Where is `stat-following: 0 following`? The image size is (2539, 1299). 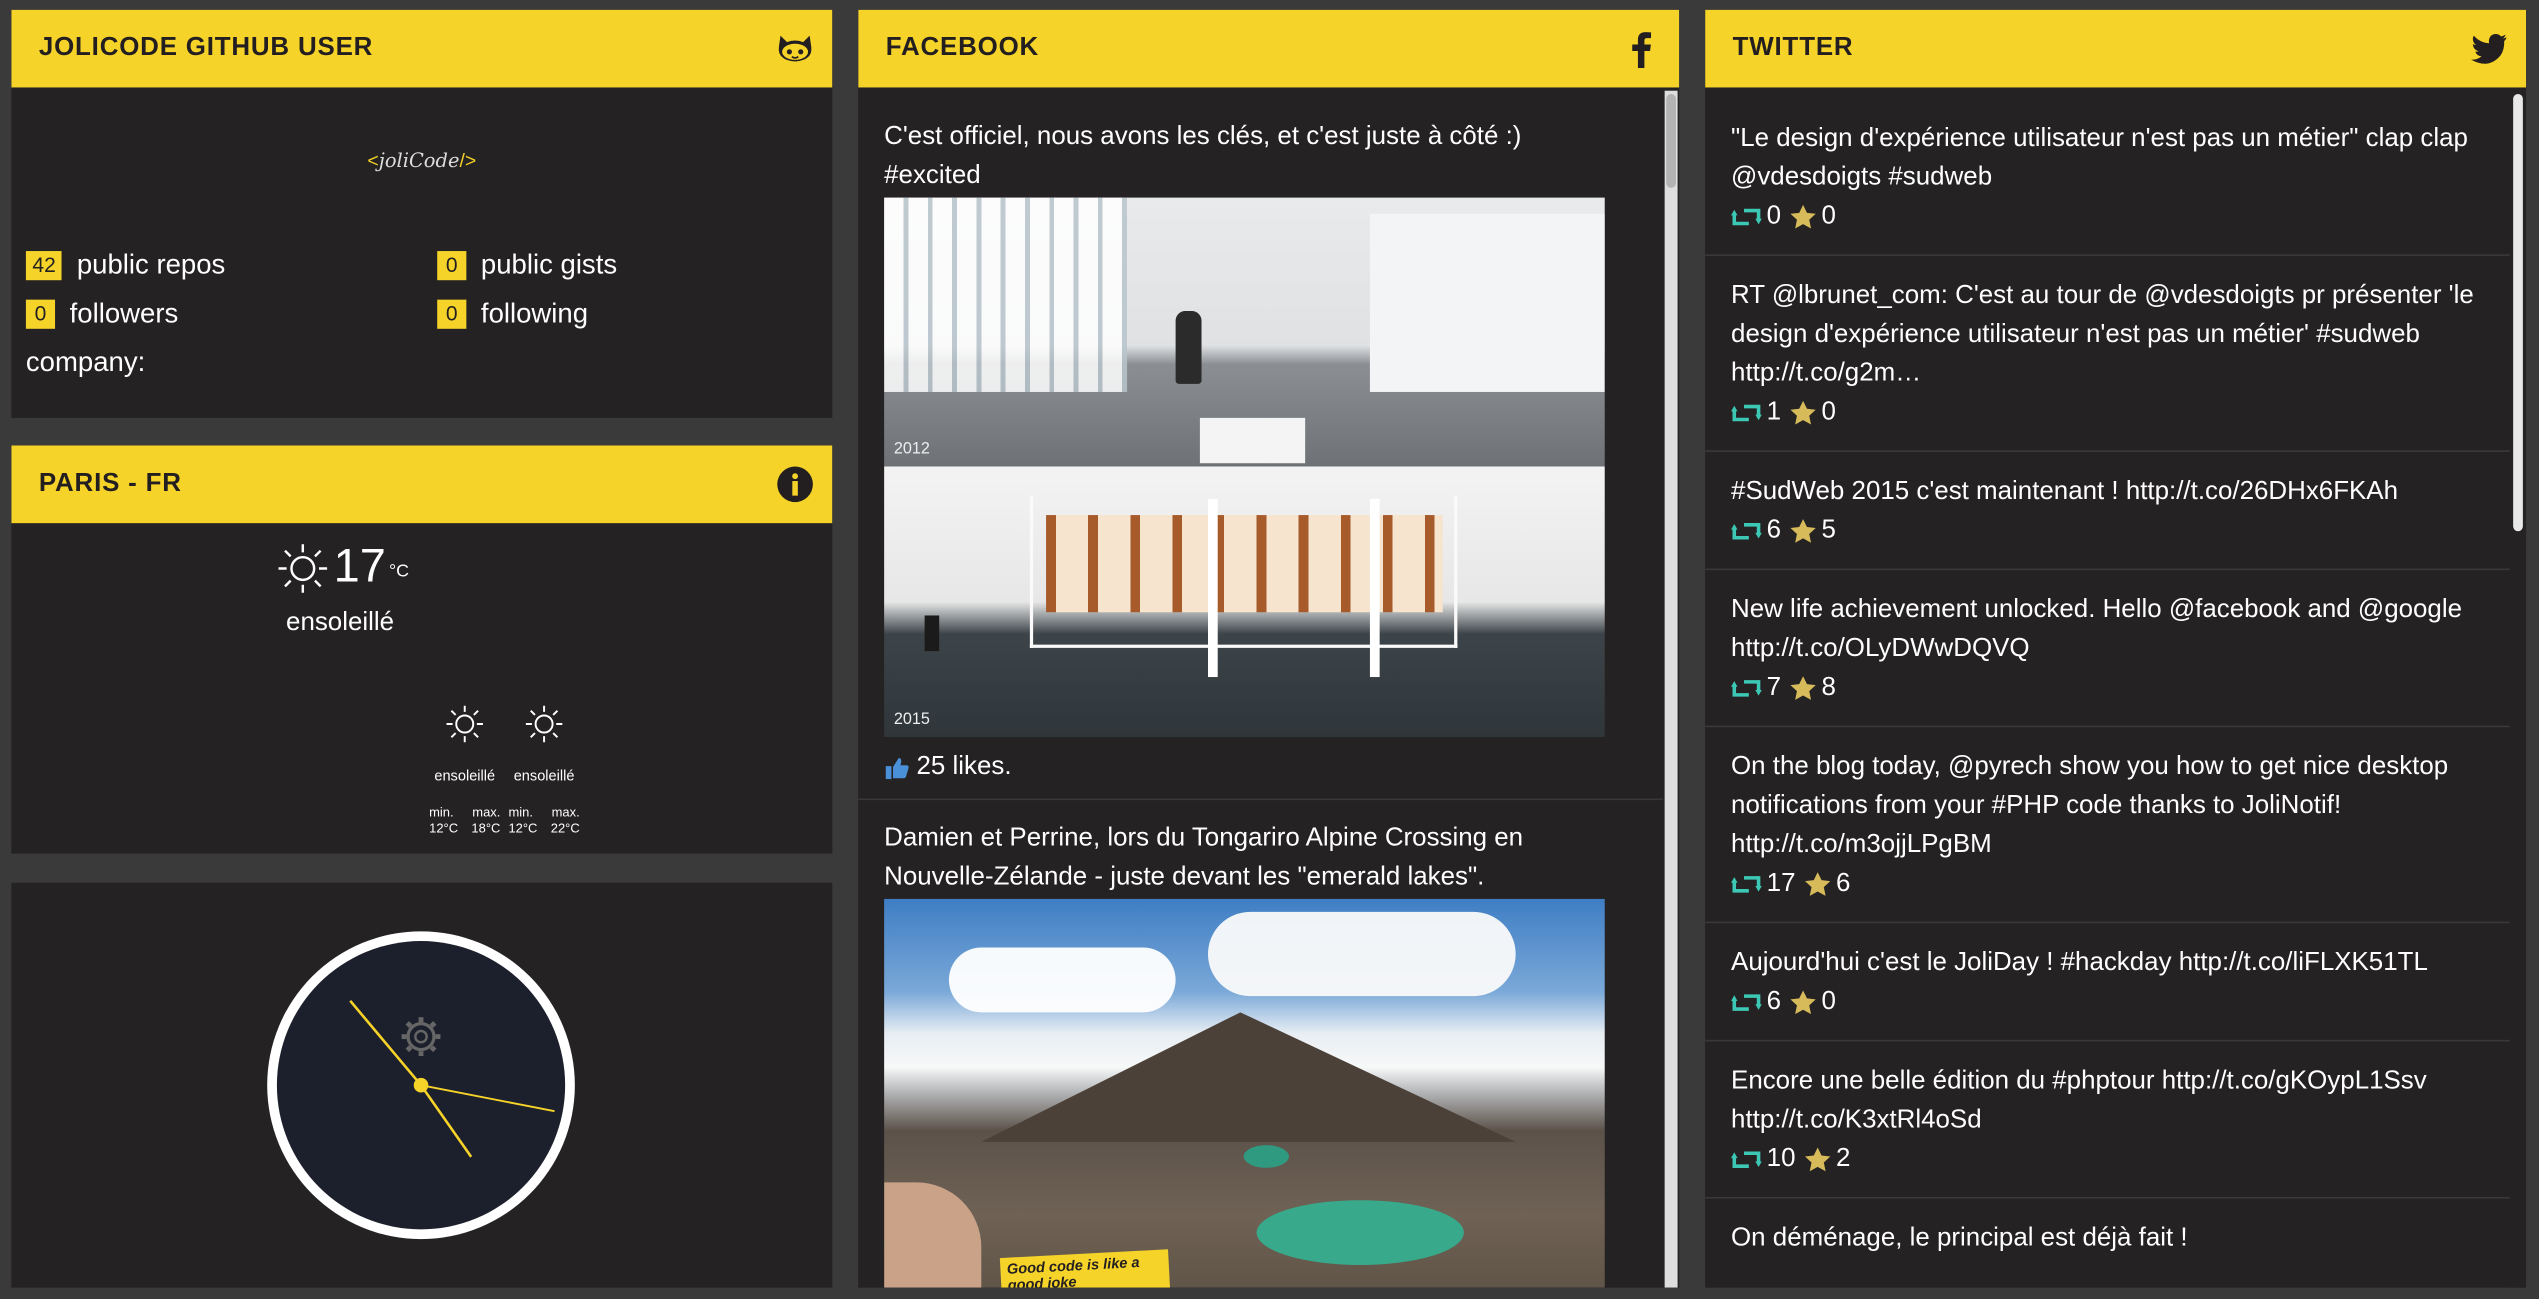 stat-following: 0 following is located at coordinates (512, 314).